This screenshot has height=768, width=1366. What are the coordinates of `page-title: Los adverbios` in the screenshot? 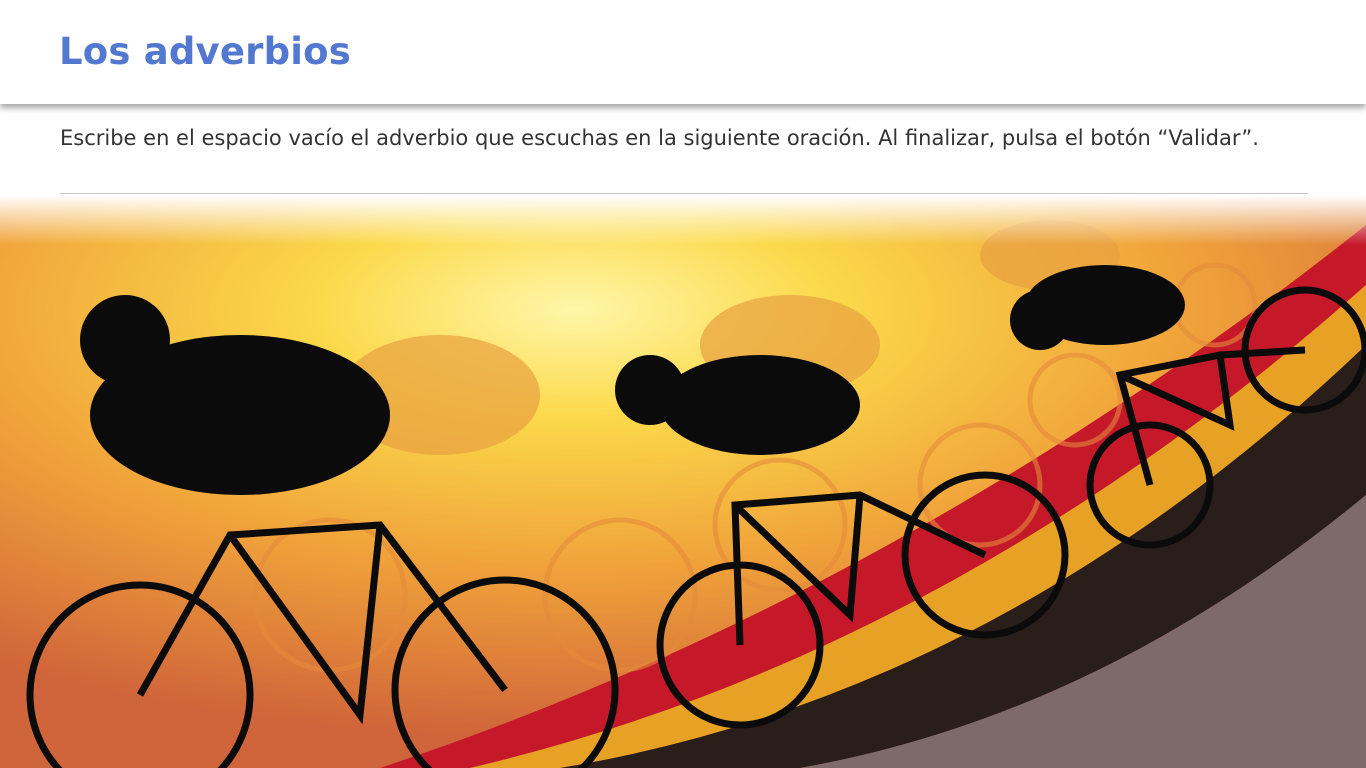 It's located at (205, 51).